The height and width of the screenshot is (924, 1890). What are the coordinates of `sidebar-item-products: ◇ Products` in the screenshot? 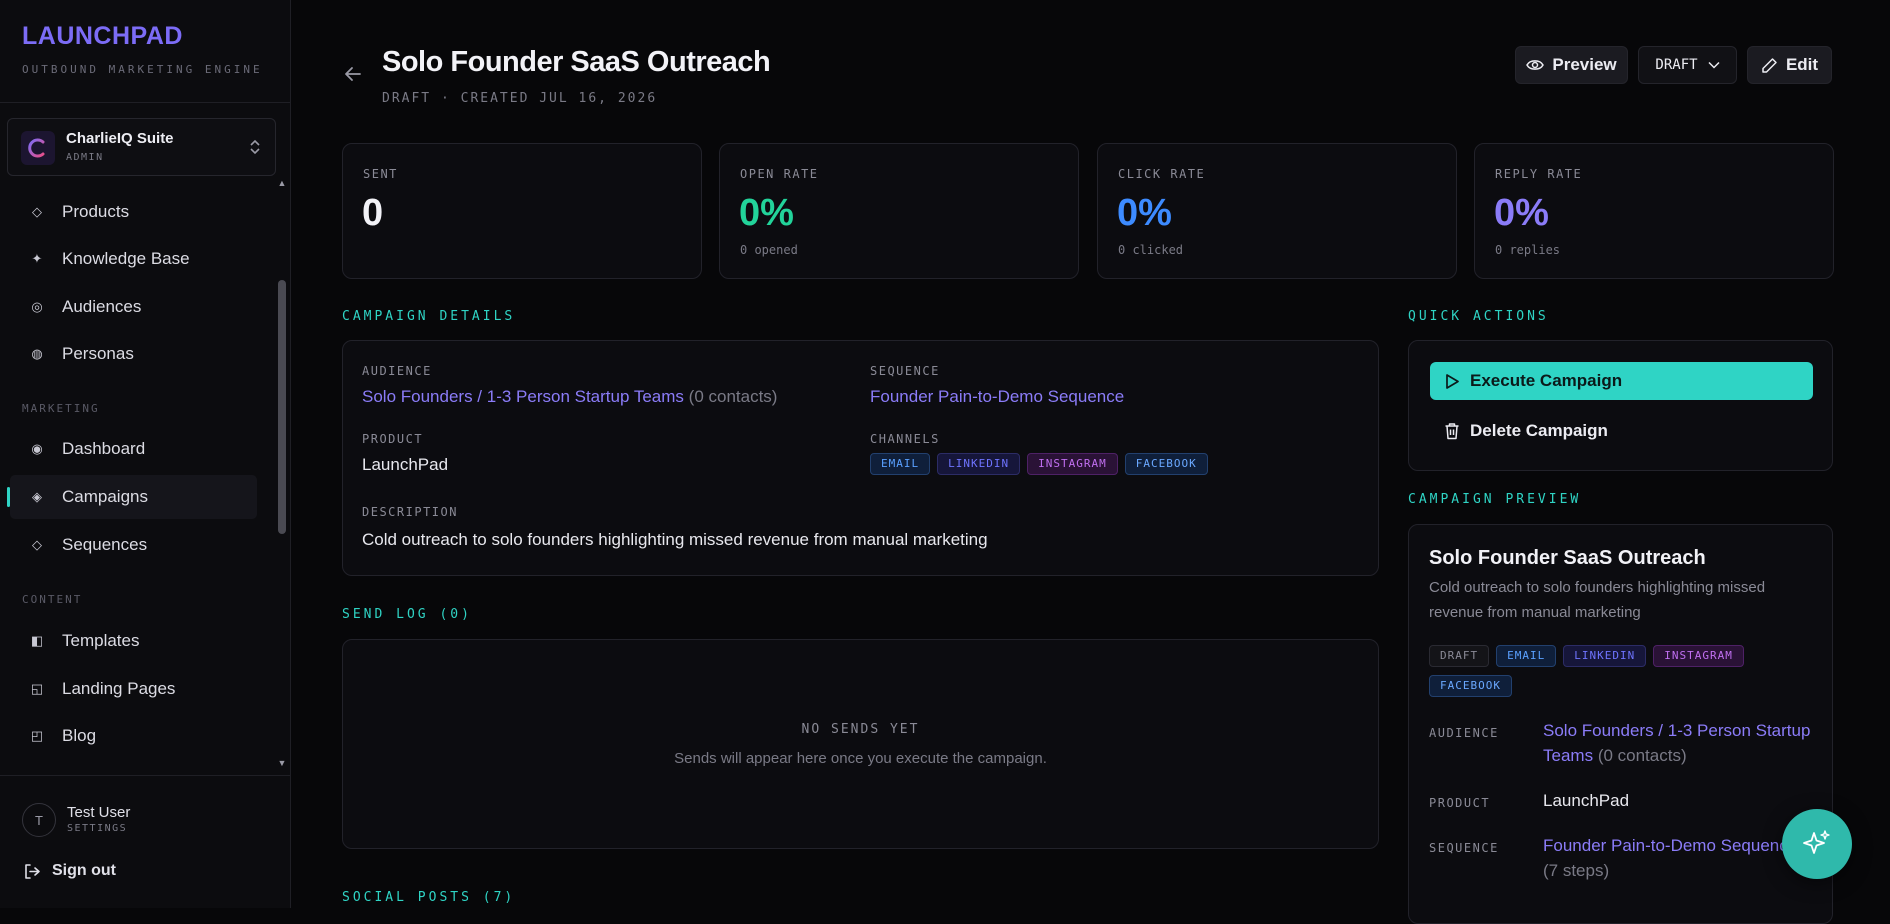 It's located at (133, 212).